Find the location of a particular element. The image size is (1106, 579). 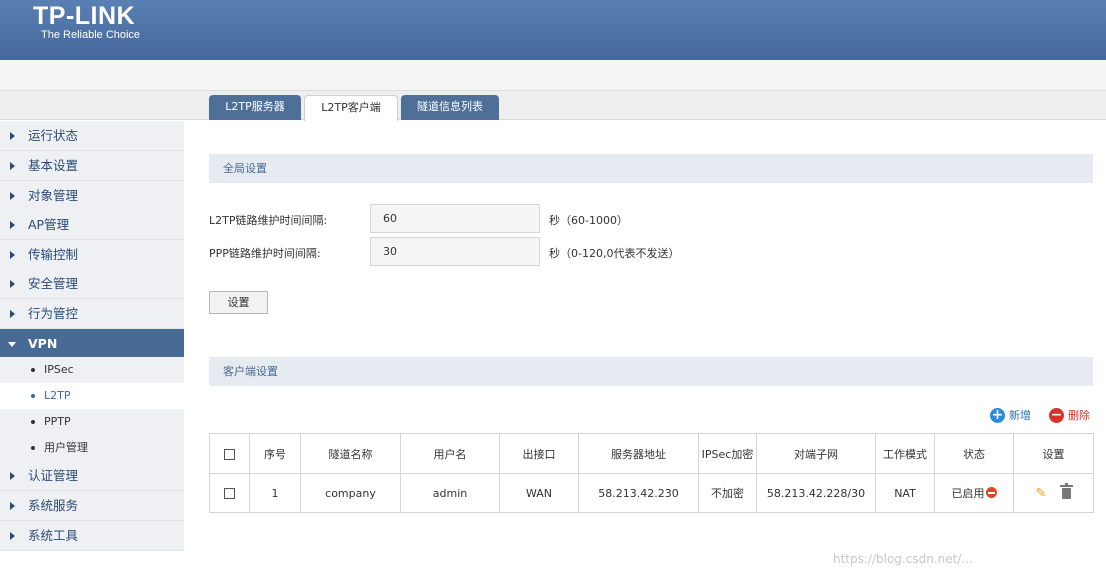

sidebar-subitem-label: 用户管理 is located at coordinates (66, 447).